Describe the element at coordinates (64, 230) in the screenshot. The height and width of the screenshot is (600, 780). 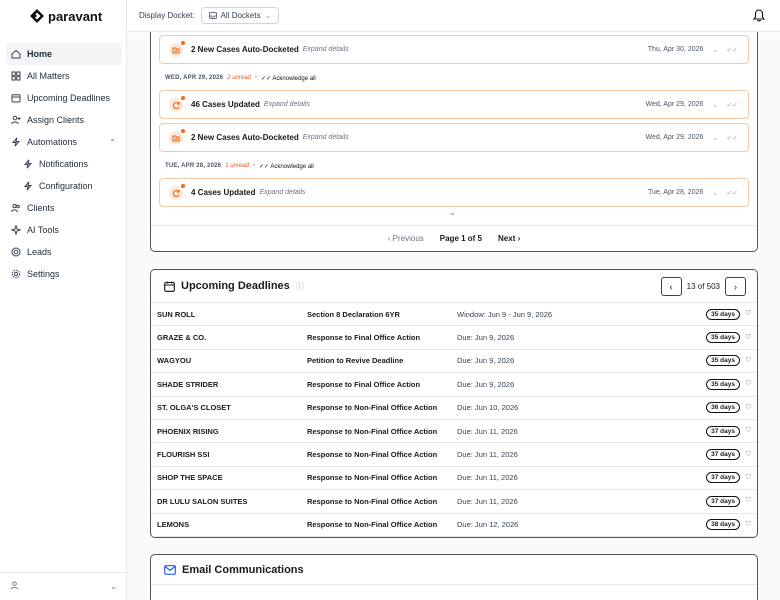
I see `sidebar-item-ai-tools: AI Tools` at that location.